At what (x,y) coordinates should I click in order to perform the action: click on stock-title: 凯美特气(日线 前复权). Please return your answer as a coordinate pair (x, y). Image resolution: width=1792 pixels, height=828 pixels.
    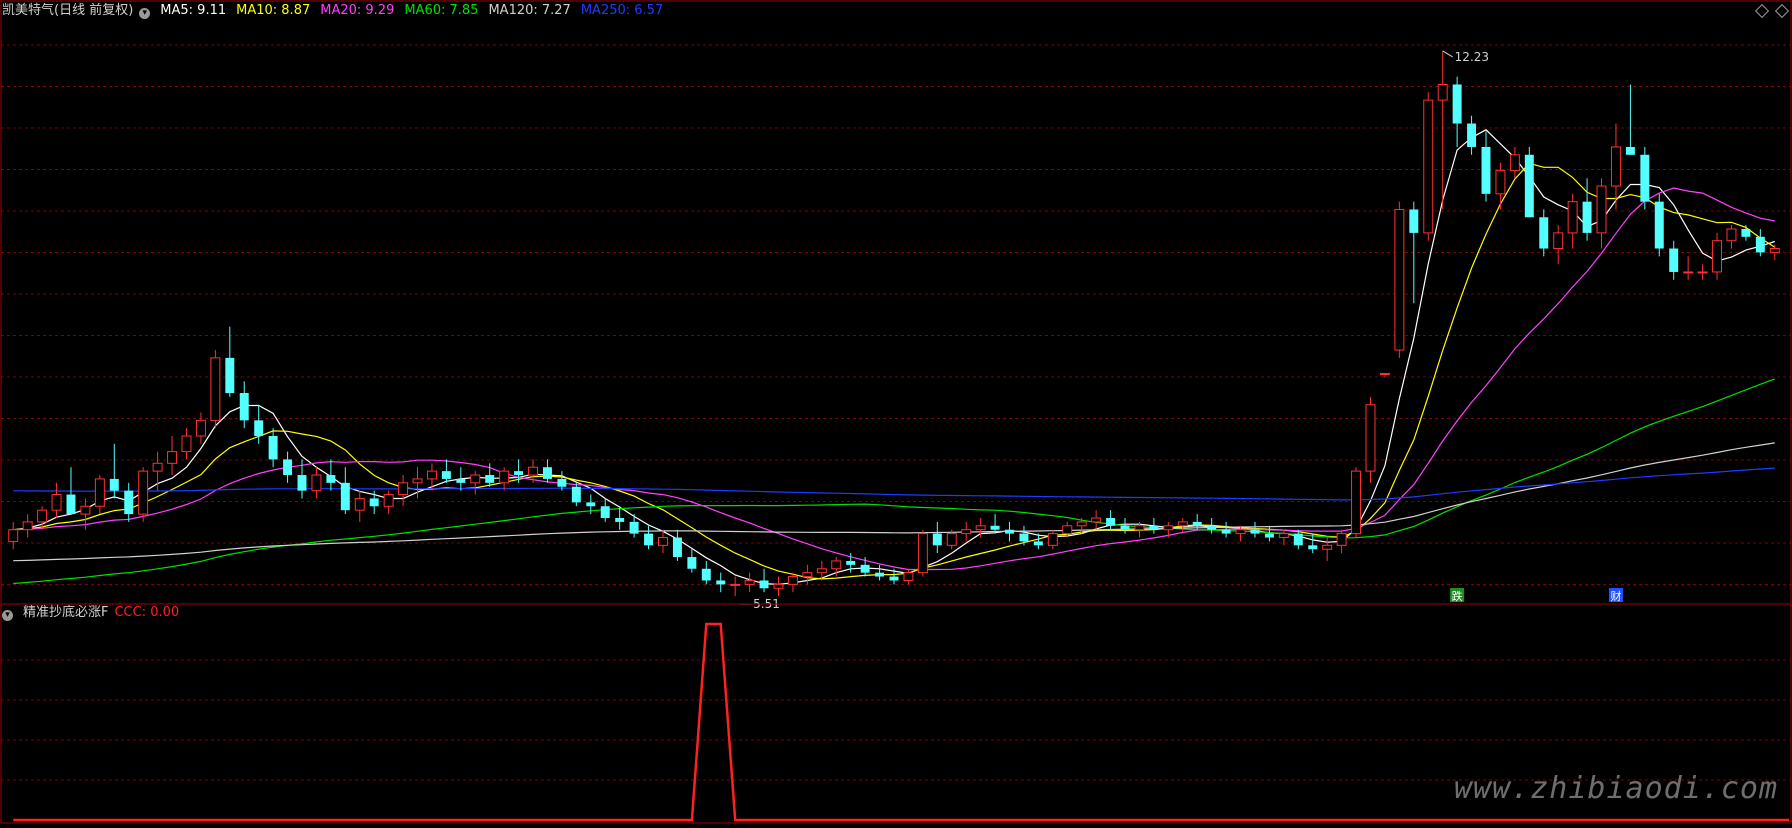
    Looking at the image, I should click on (67, 10).